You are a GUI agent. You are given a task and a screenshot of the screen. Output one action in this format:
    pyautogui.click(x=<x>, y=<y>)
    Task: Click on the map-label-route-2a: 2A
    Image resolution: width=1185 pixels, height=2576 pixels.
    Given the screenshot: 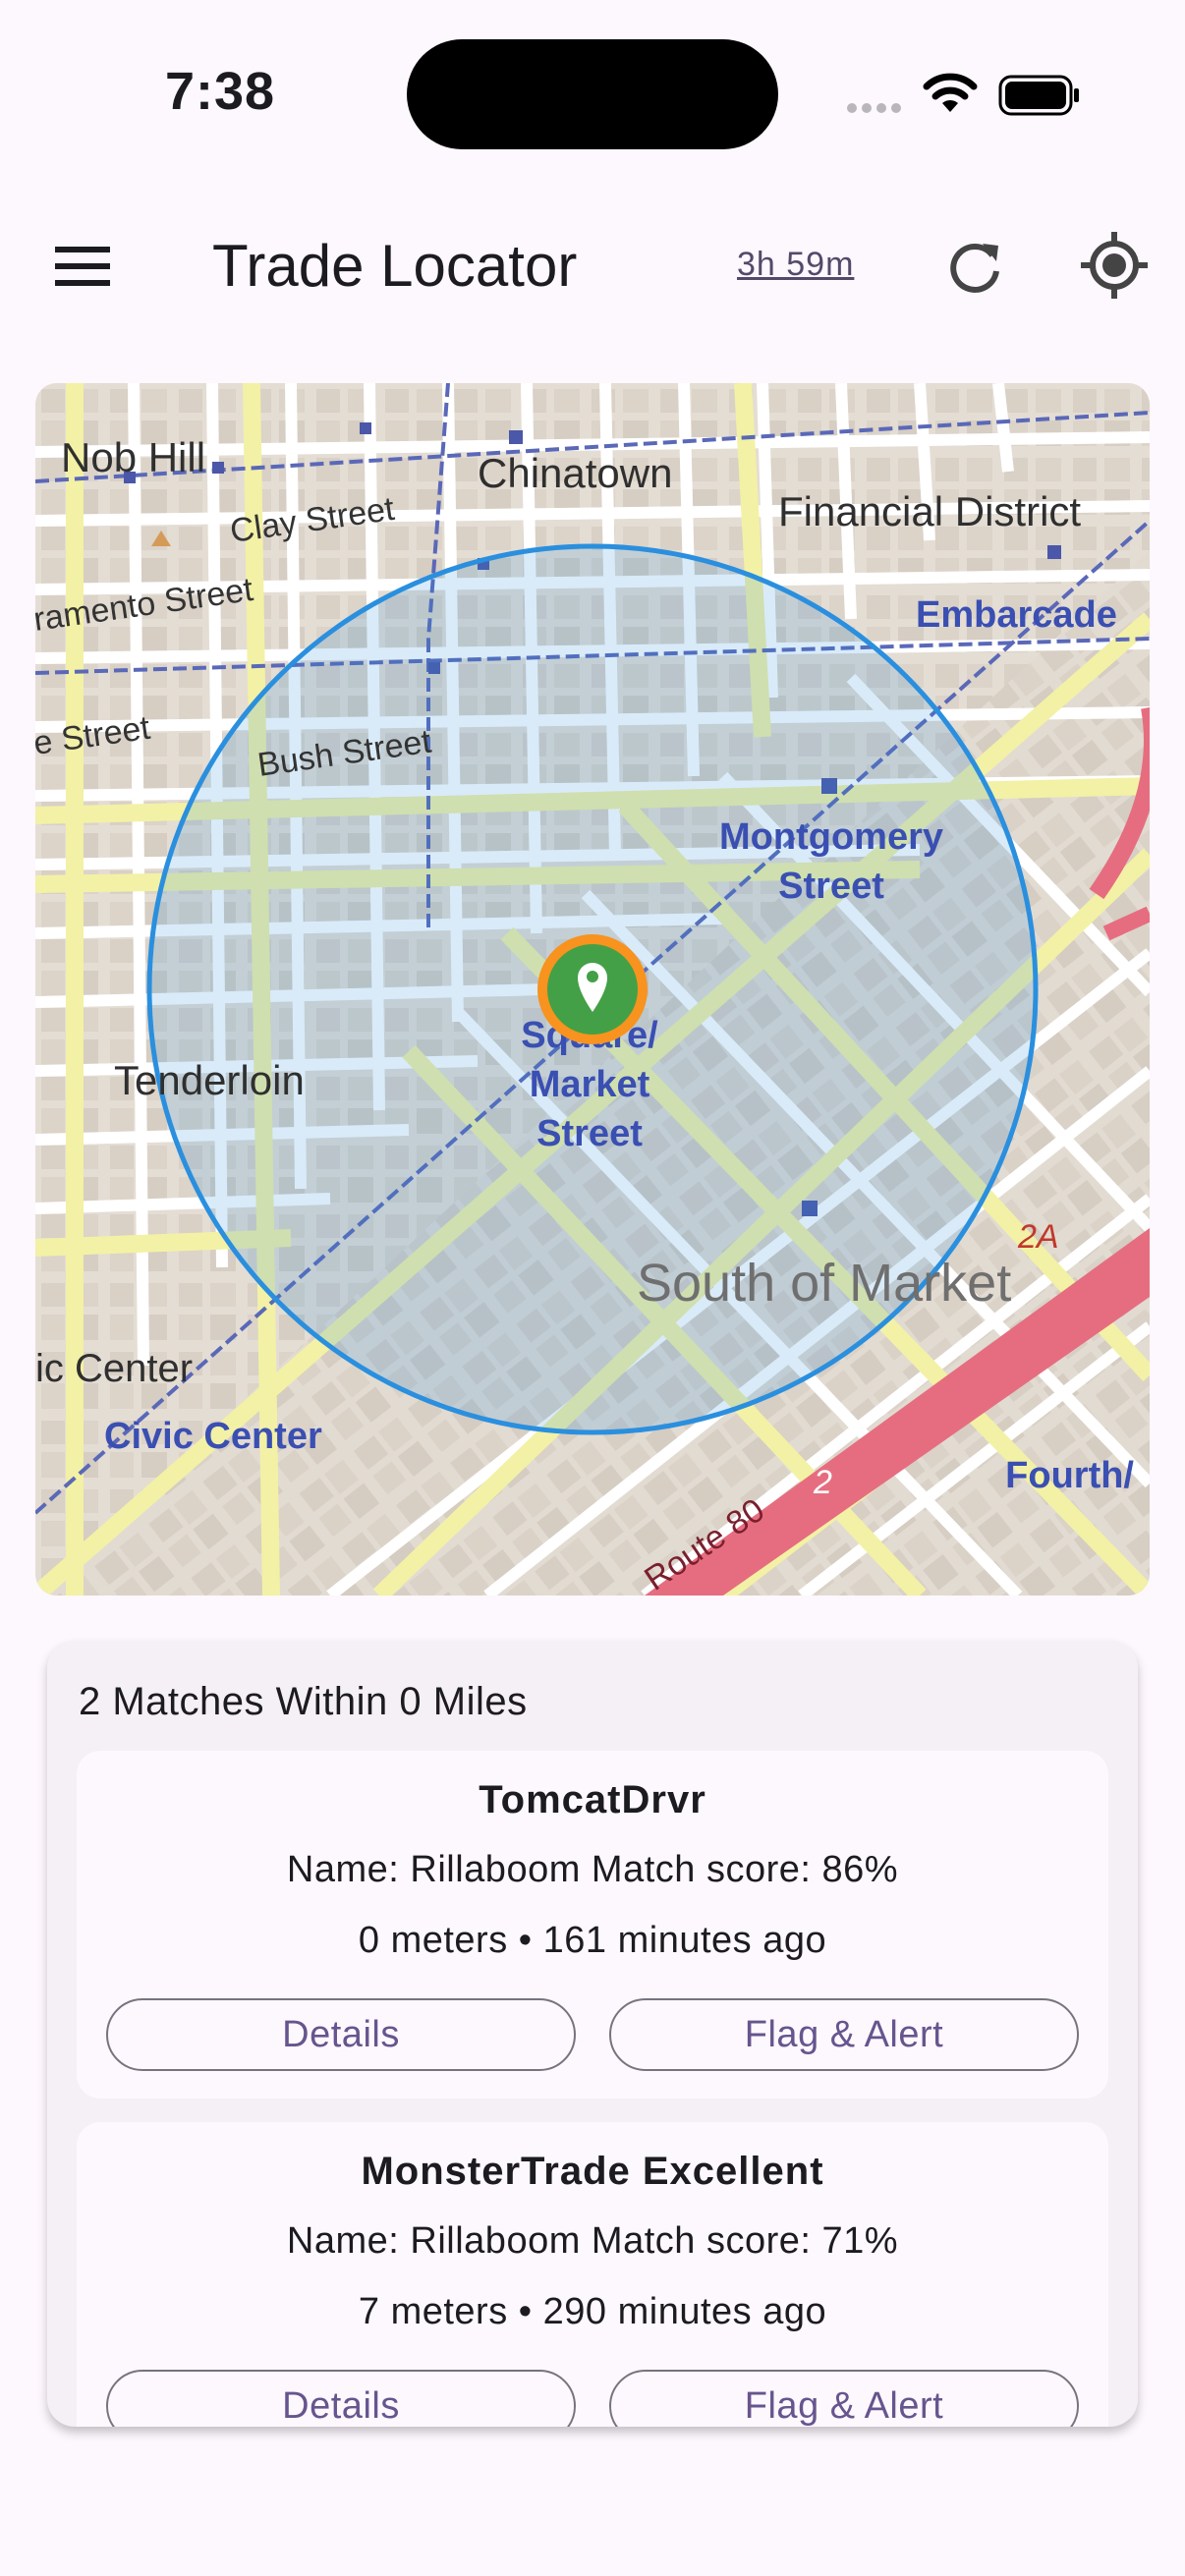 What is the action you would take?
    pyautogui.click(x=1038, y=1237)
    